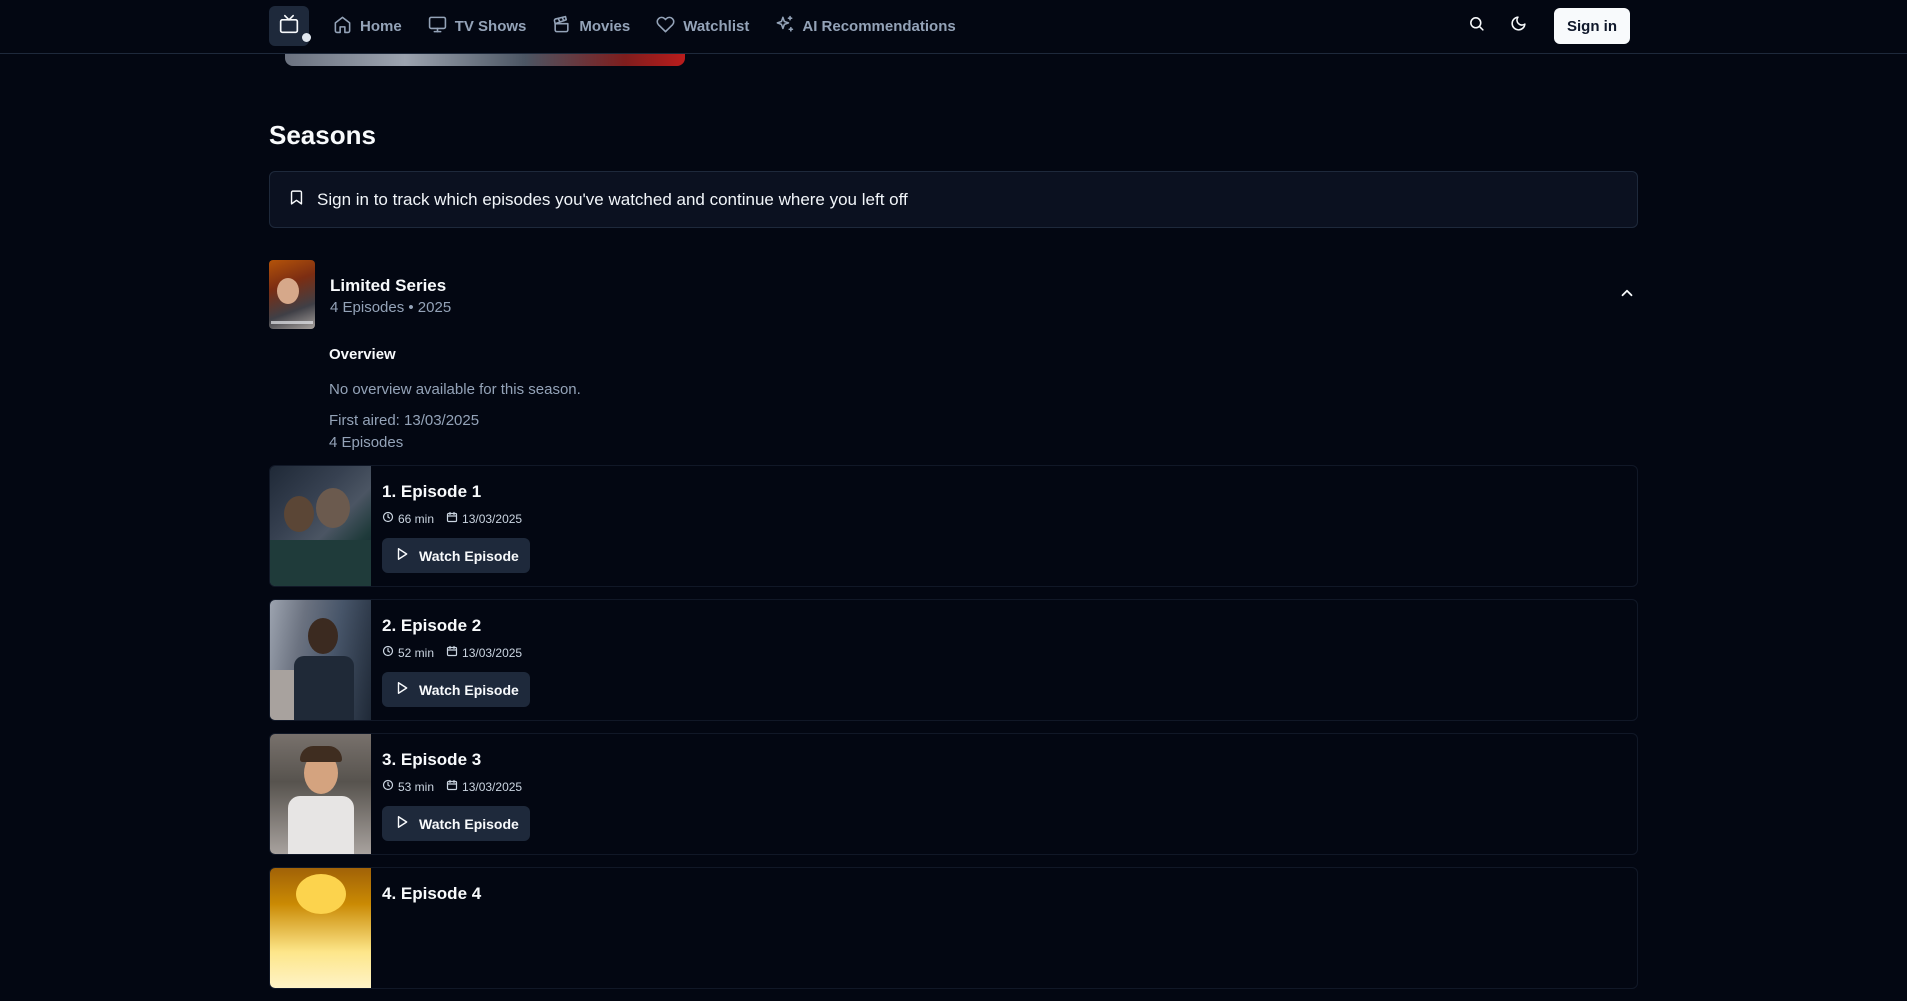 This screenshot has width=1907, height=1001. What do you see at coordinates (784, 26) in the screenshot?
I see `sparkles-icon` at bounding box center [784, 26].